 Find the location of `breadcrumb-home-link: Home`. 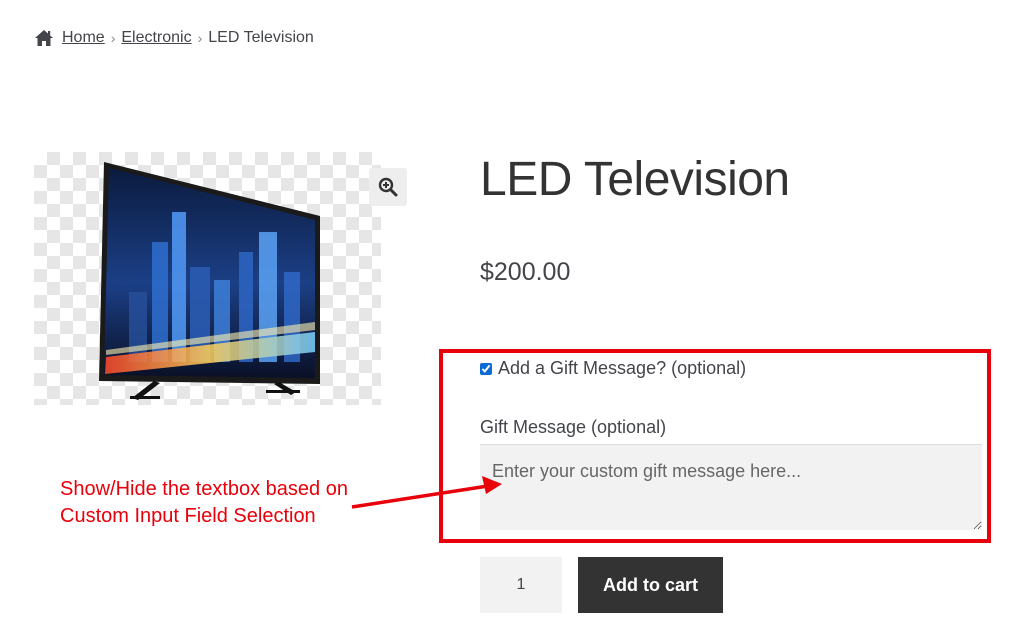

breadcrumb-home-link: Home is located at coordinates (83, 38).